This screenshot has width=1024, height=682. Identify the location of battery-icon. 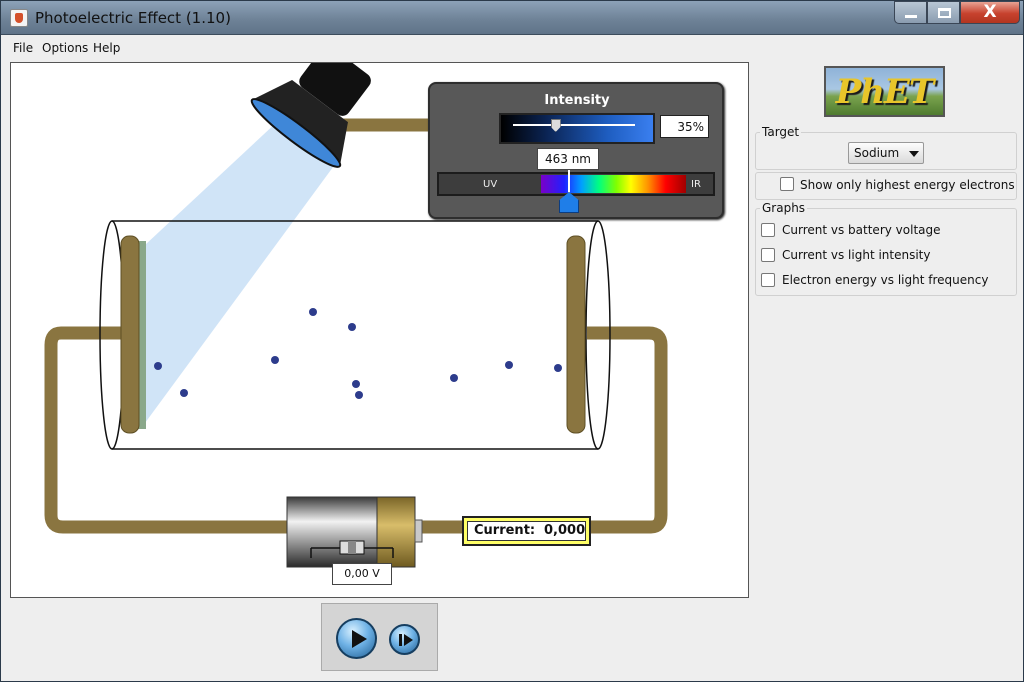
(354, 532).